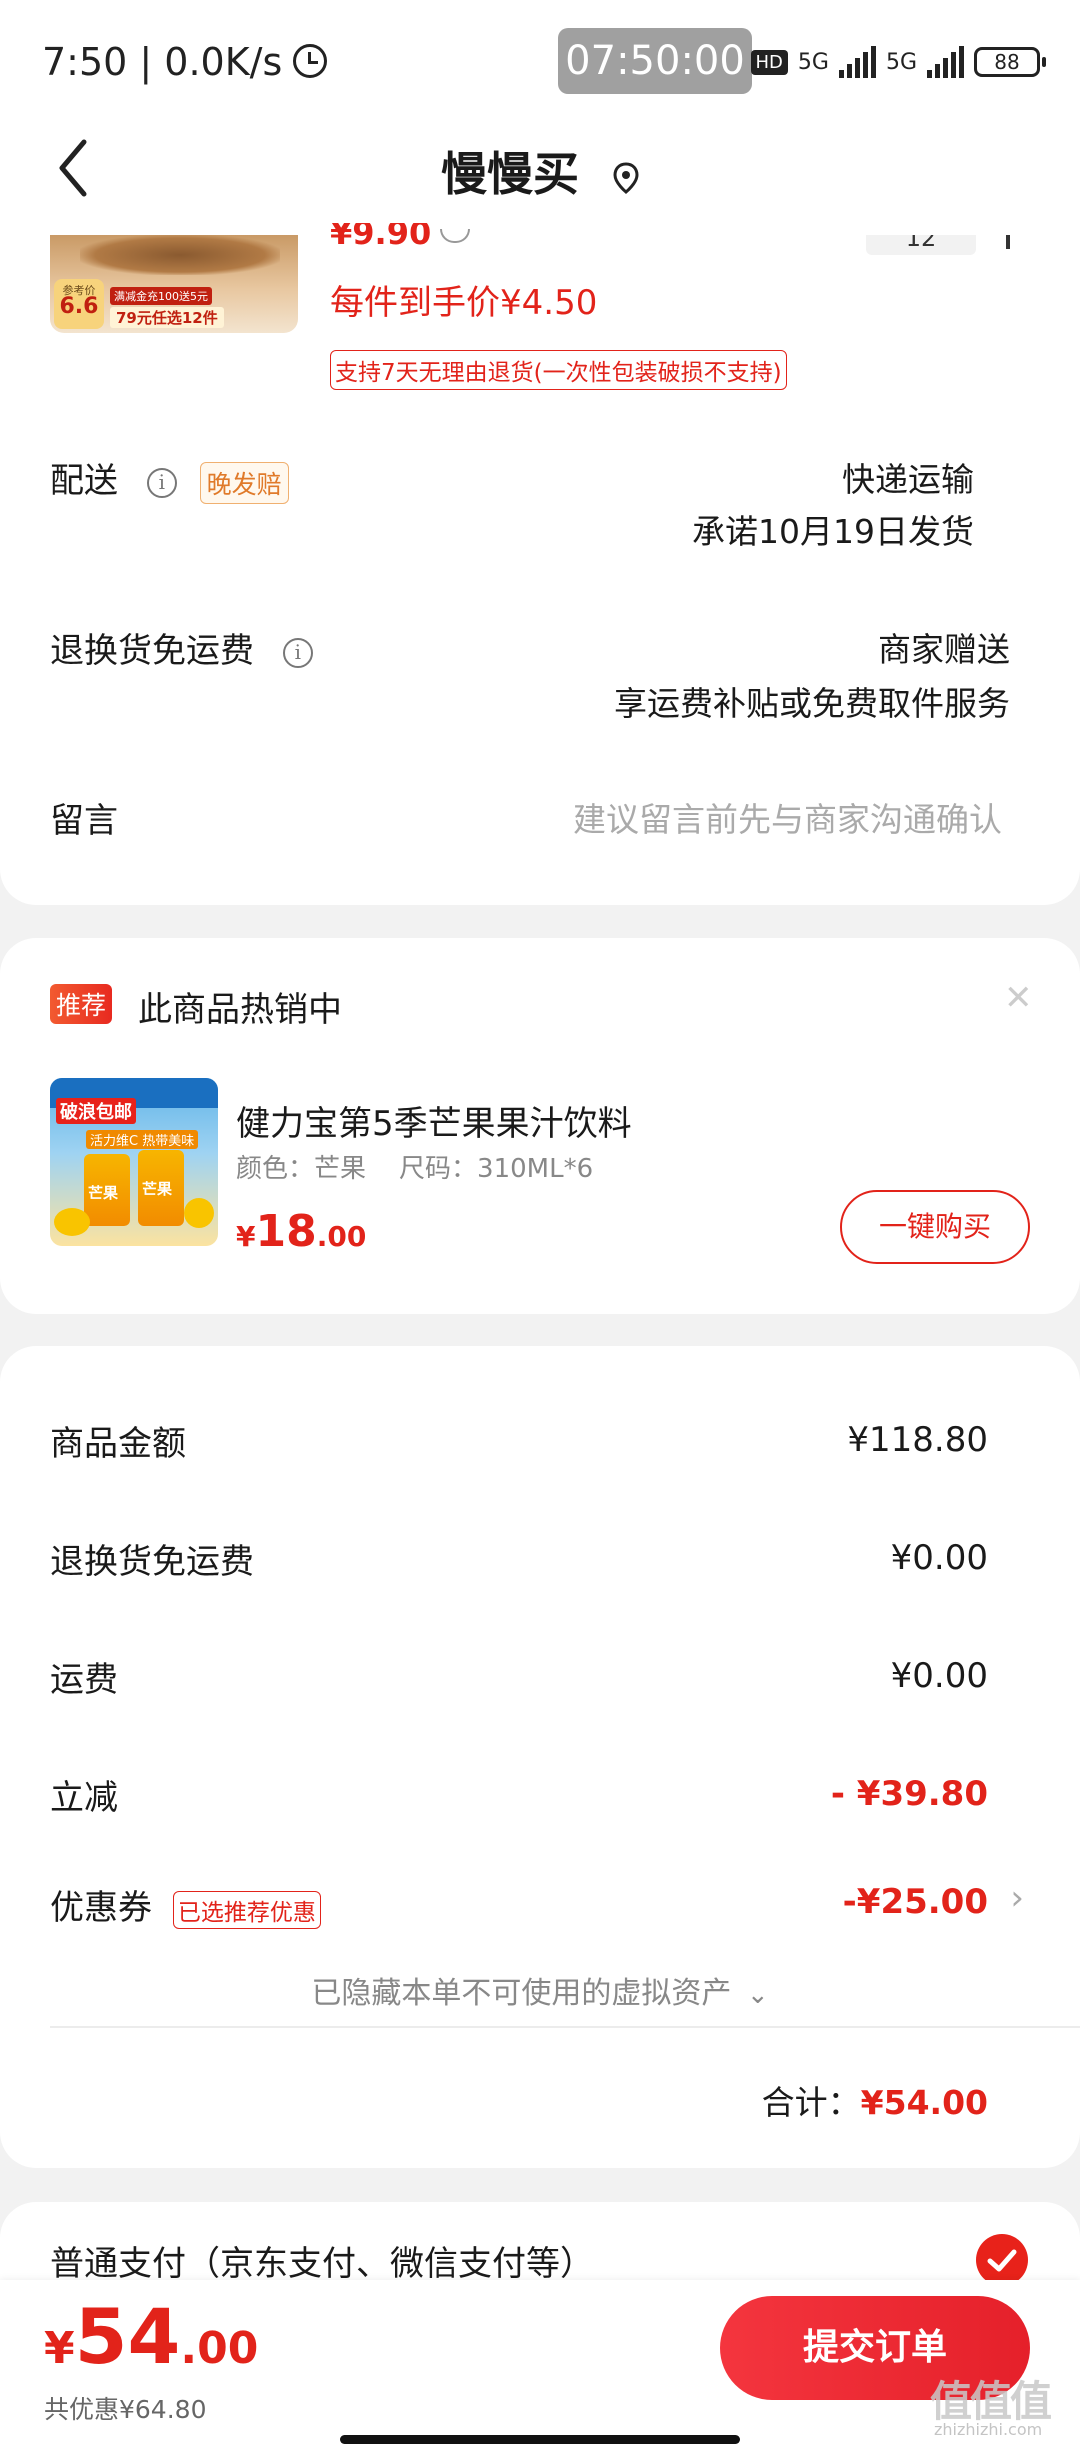 This screenshot has width=1080, height=2460. What do you see at coordinates (101, 1908) in the screenshot?
I see `coupon-label-text: 优惠券` at bounding box center [101, 1908].